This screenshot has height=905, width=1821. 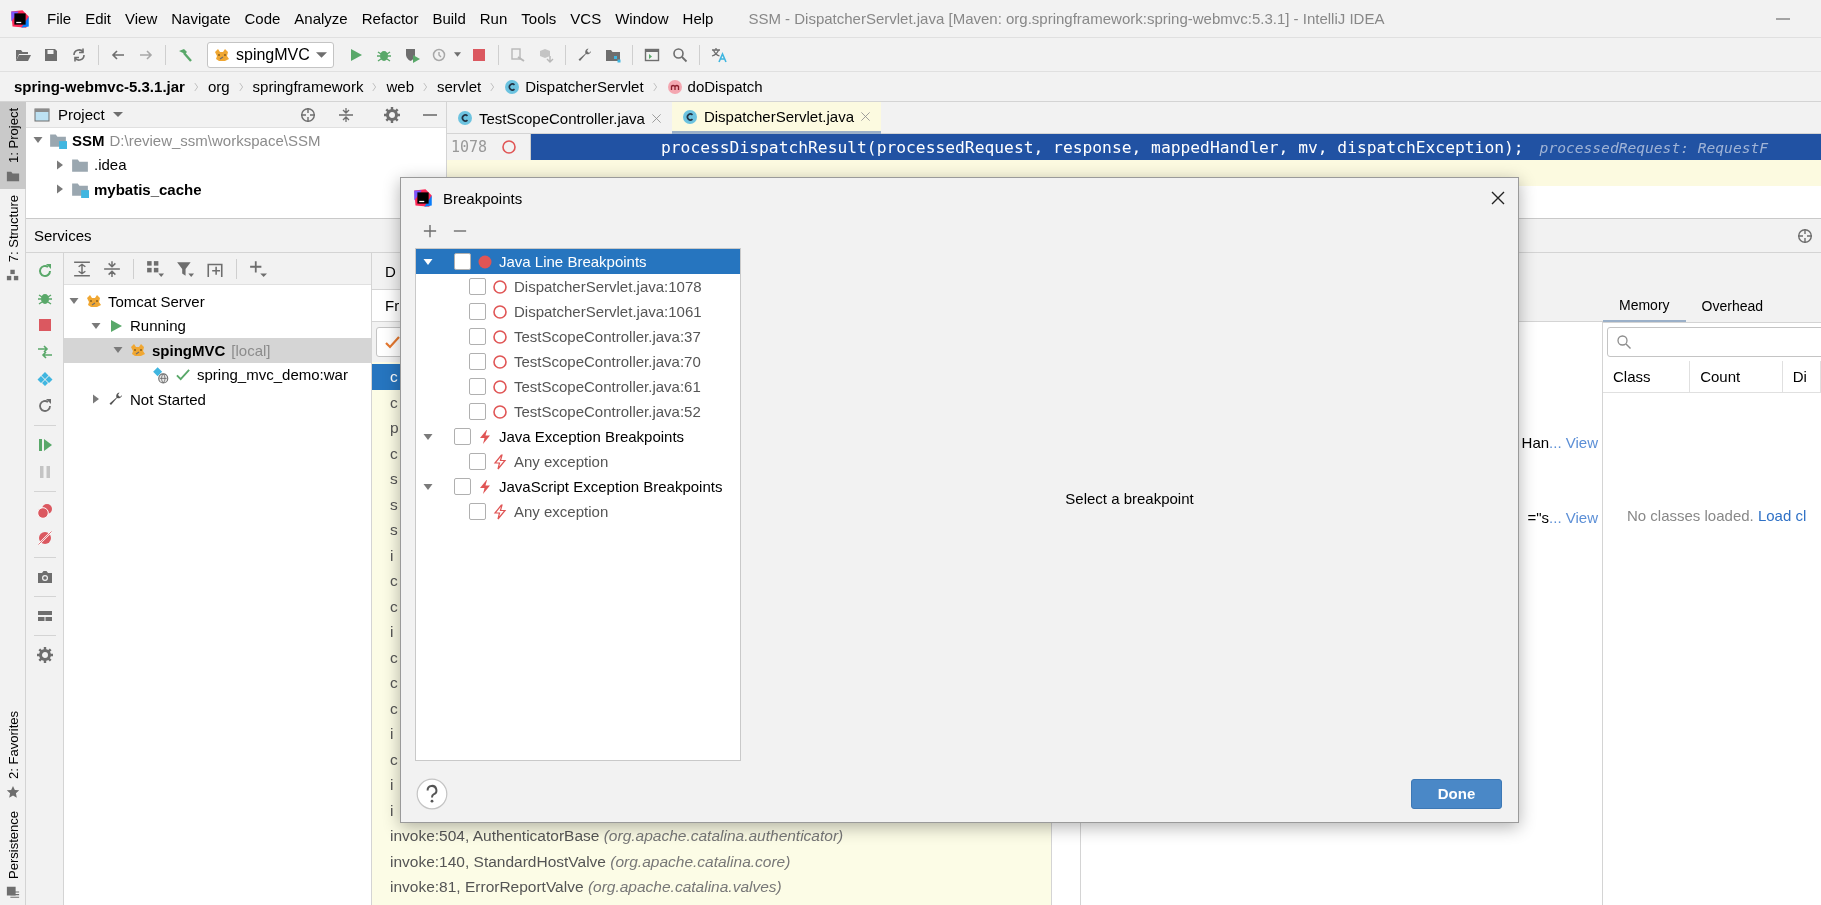 I want to click on column-header: Count, so click(x=1736, y=376).